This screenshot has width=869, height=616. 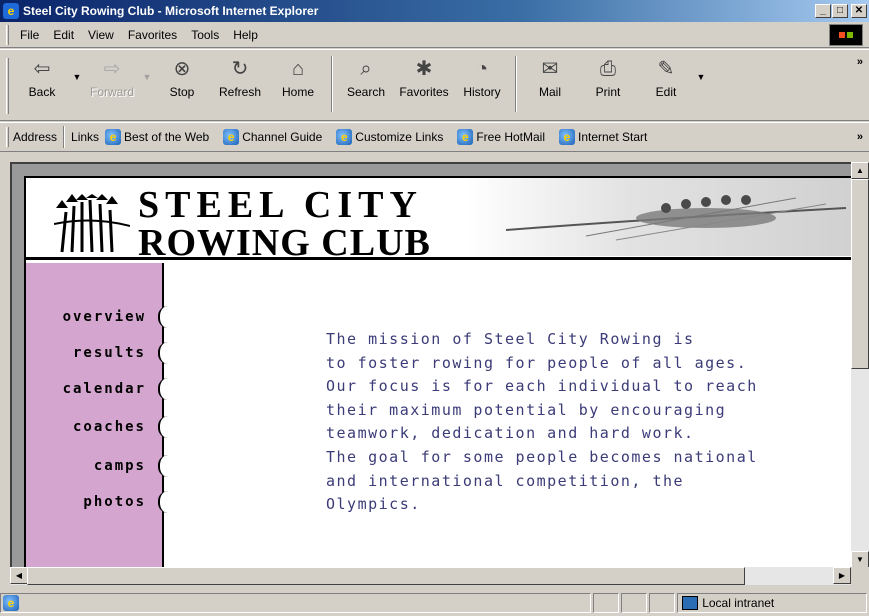 I want to click on link-label: Internet Start, so click(x=613, y=137).